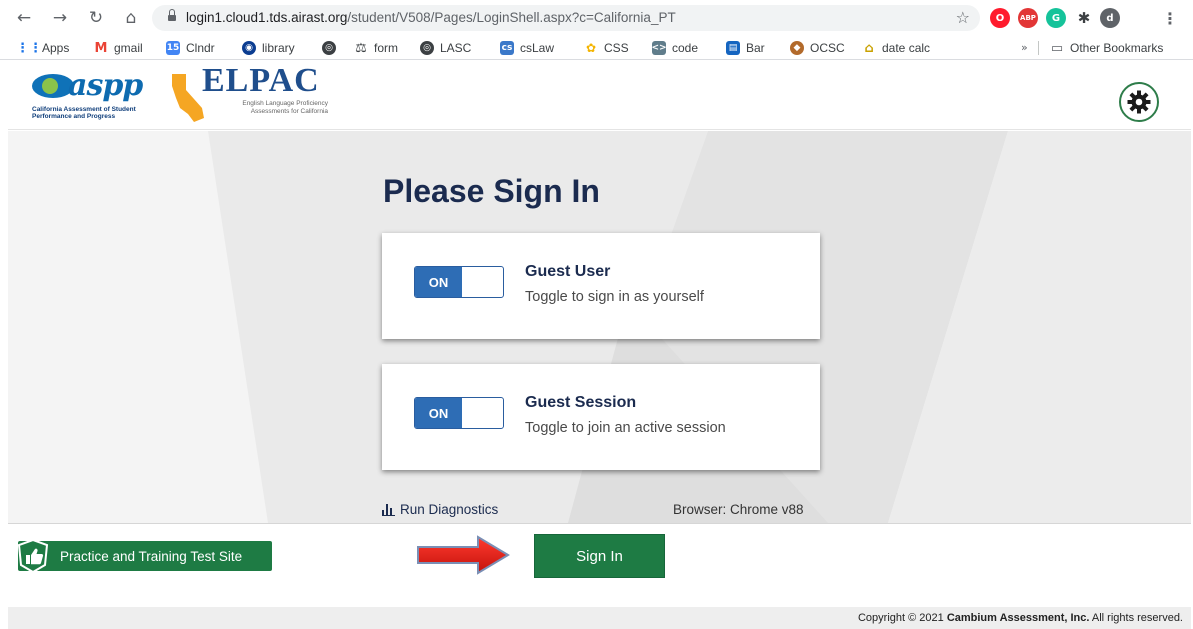 The width and height of the screenshot is (1193, 629). Describe the element at coordinates (568, 271) in the screenshot. I see `guest-user-title: Guest User` at that location.